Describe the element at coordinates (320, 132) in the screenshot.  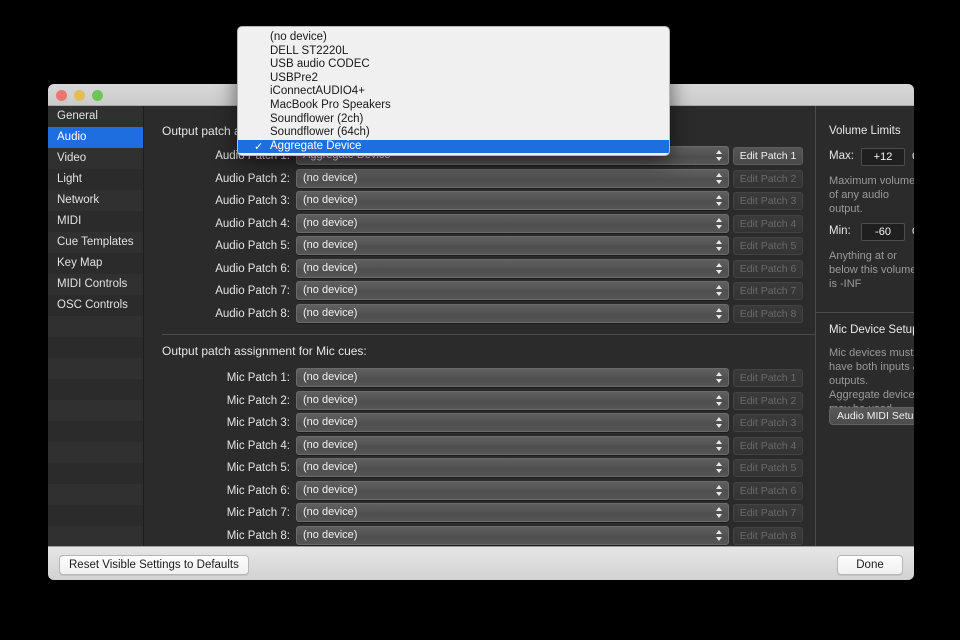
I see `dropdown-item-label: Soundflower (64ch)` at that location.